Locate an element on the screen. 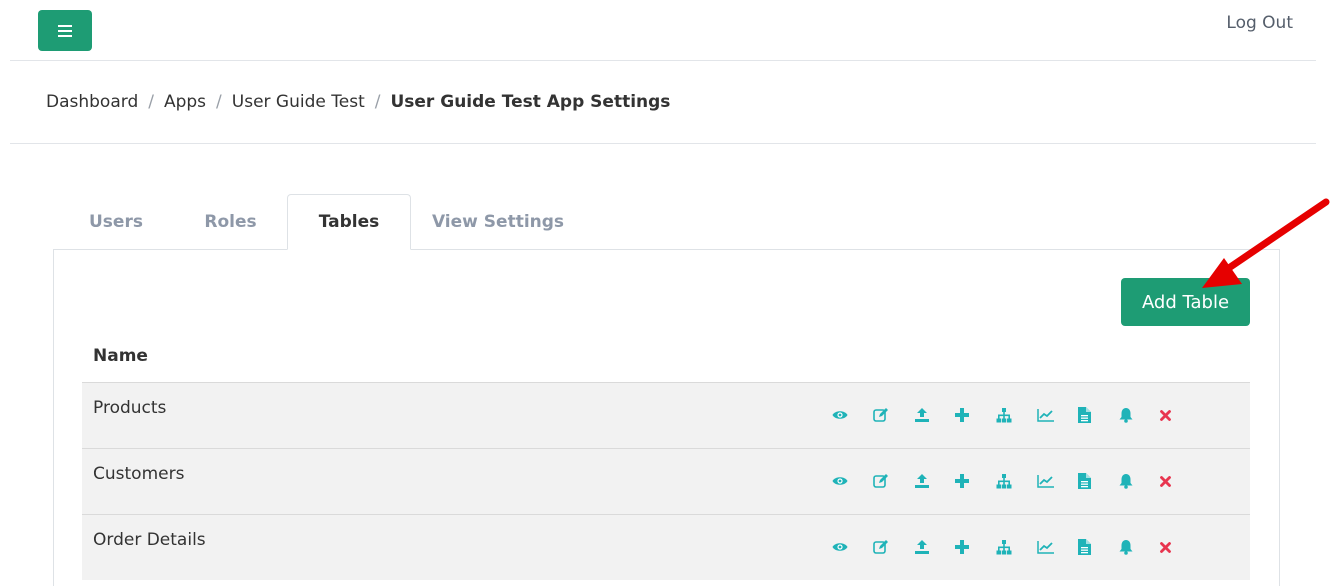  header-divider is located at coordinates (663, 60).